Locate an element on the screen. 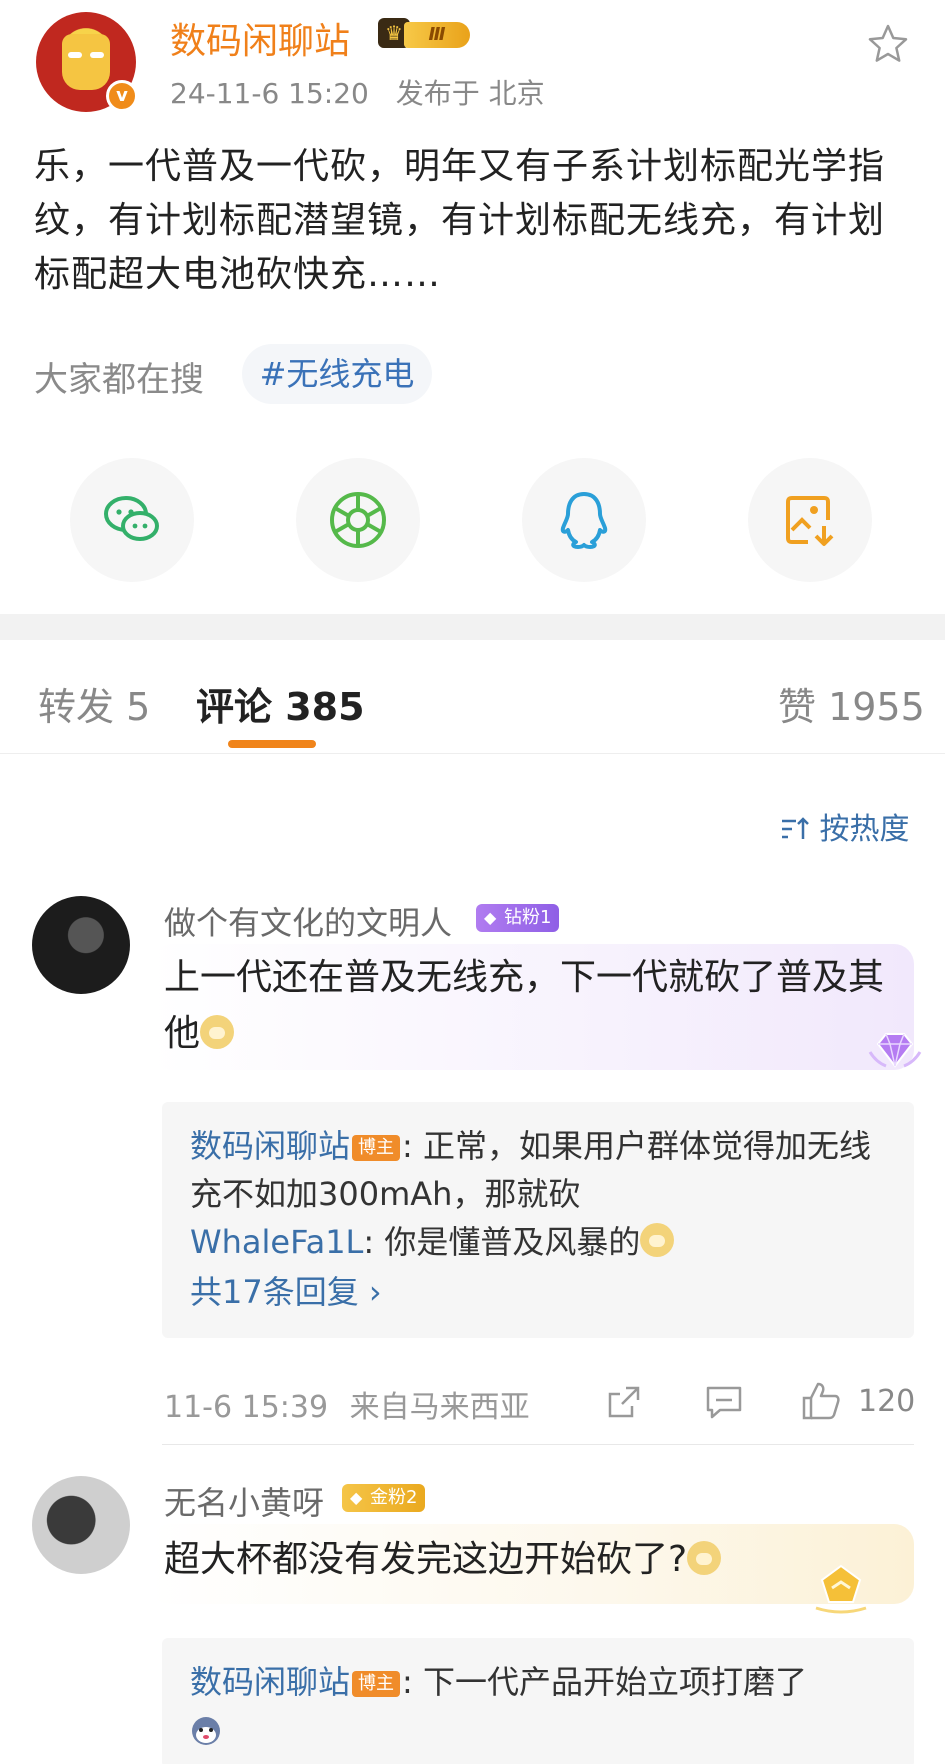  wechat-icon is located at coordinates (131, 518).